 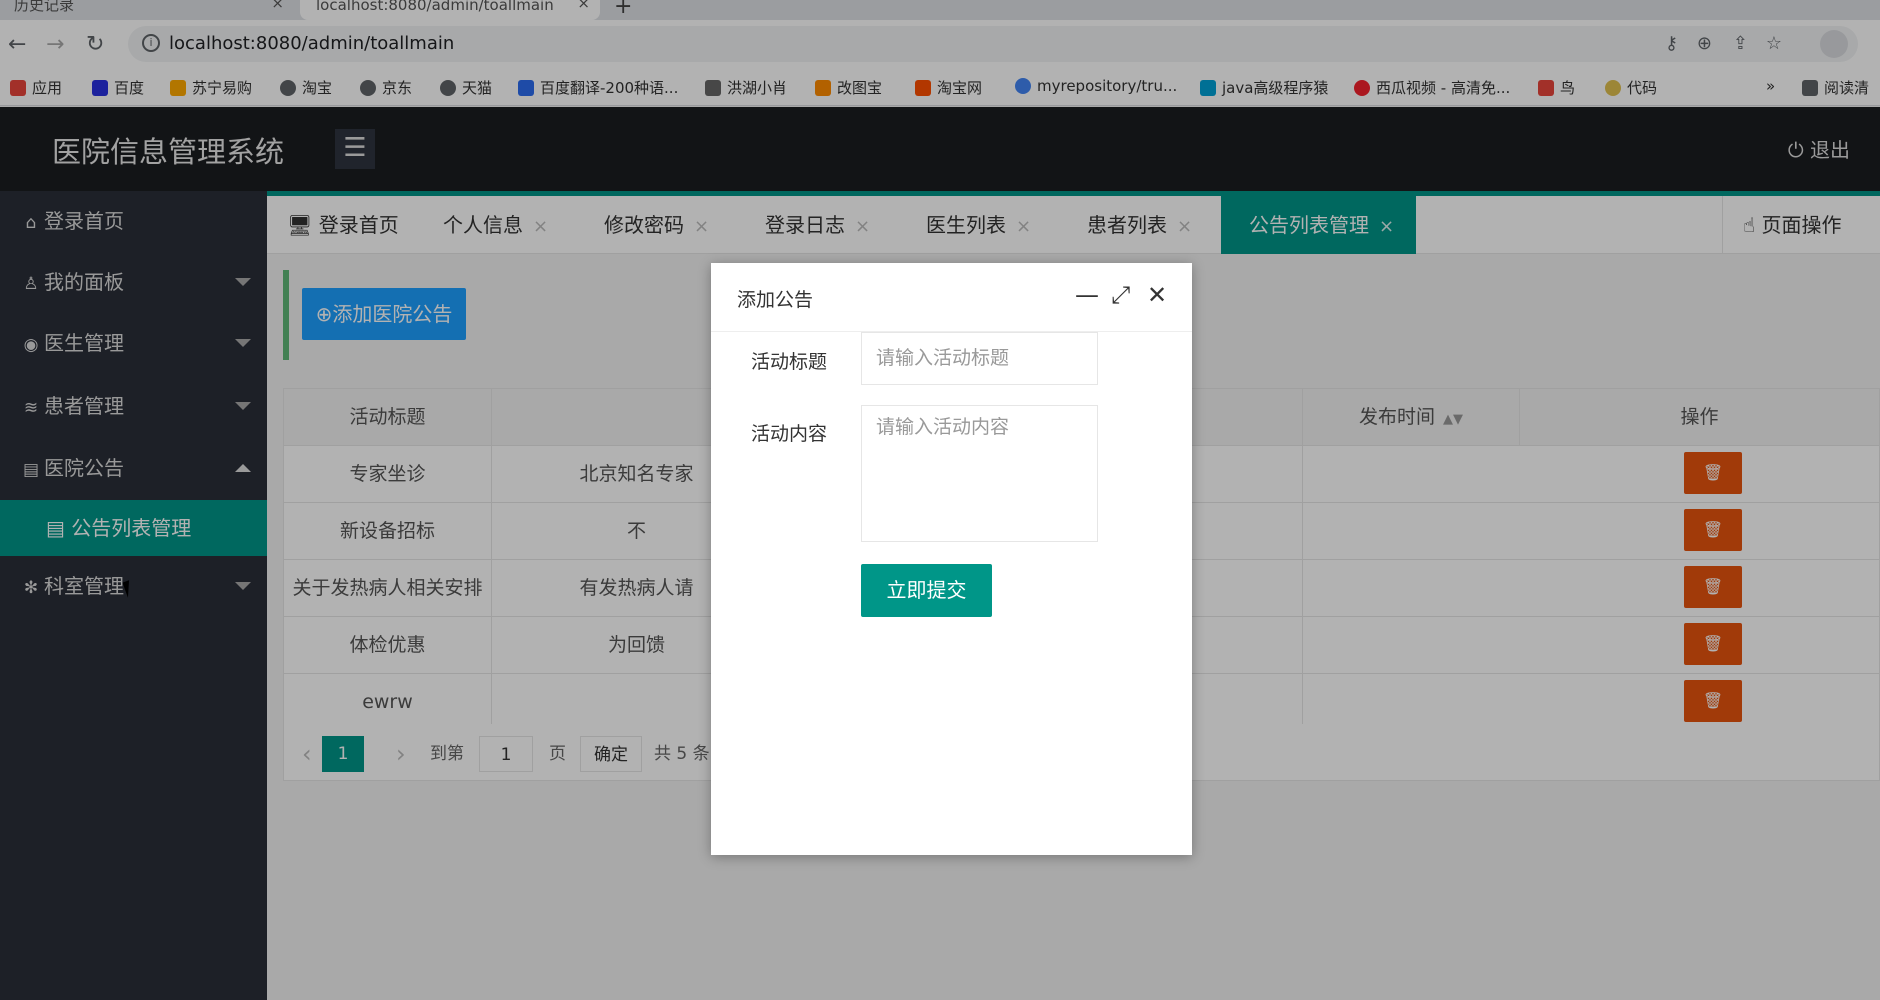 What do you see at coordinates (979, 358) in the screenshot?
I see `title-input: 请输入活动标题` at bounding box center [979, 358].